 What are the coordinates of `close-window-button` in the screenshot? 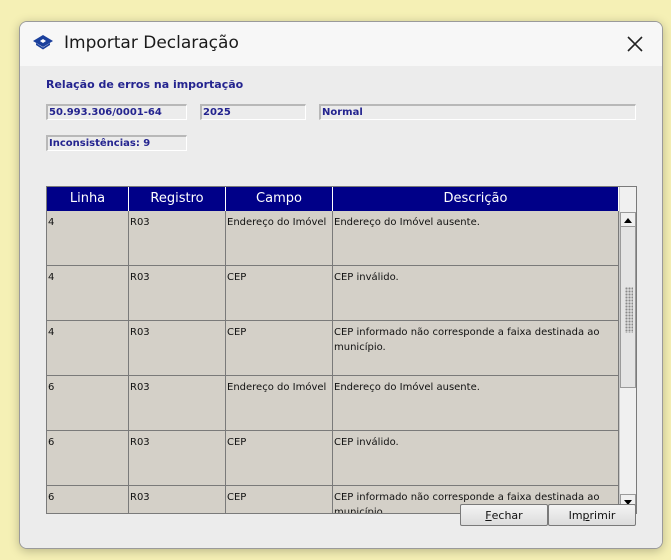 It's located at (635, 44).